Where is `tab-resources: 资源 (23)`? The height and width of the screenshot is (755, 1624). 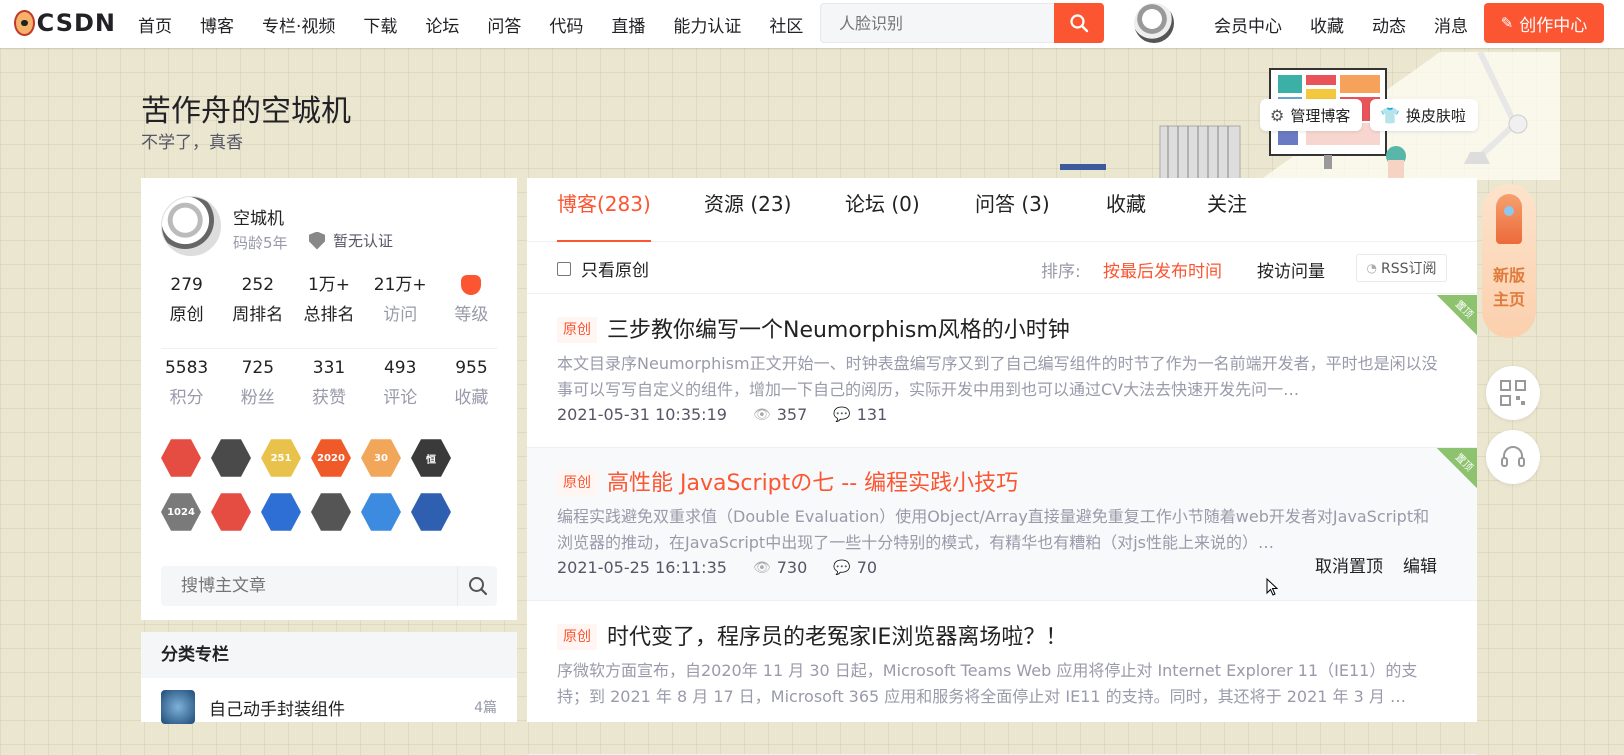
tab-resources: 资源 (23) is located at coordinates (747, 210).